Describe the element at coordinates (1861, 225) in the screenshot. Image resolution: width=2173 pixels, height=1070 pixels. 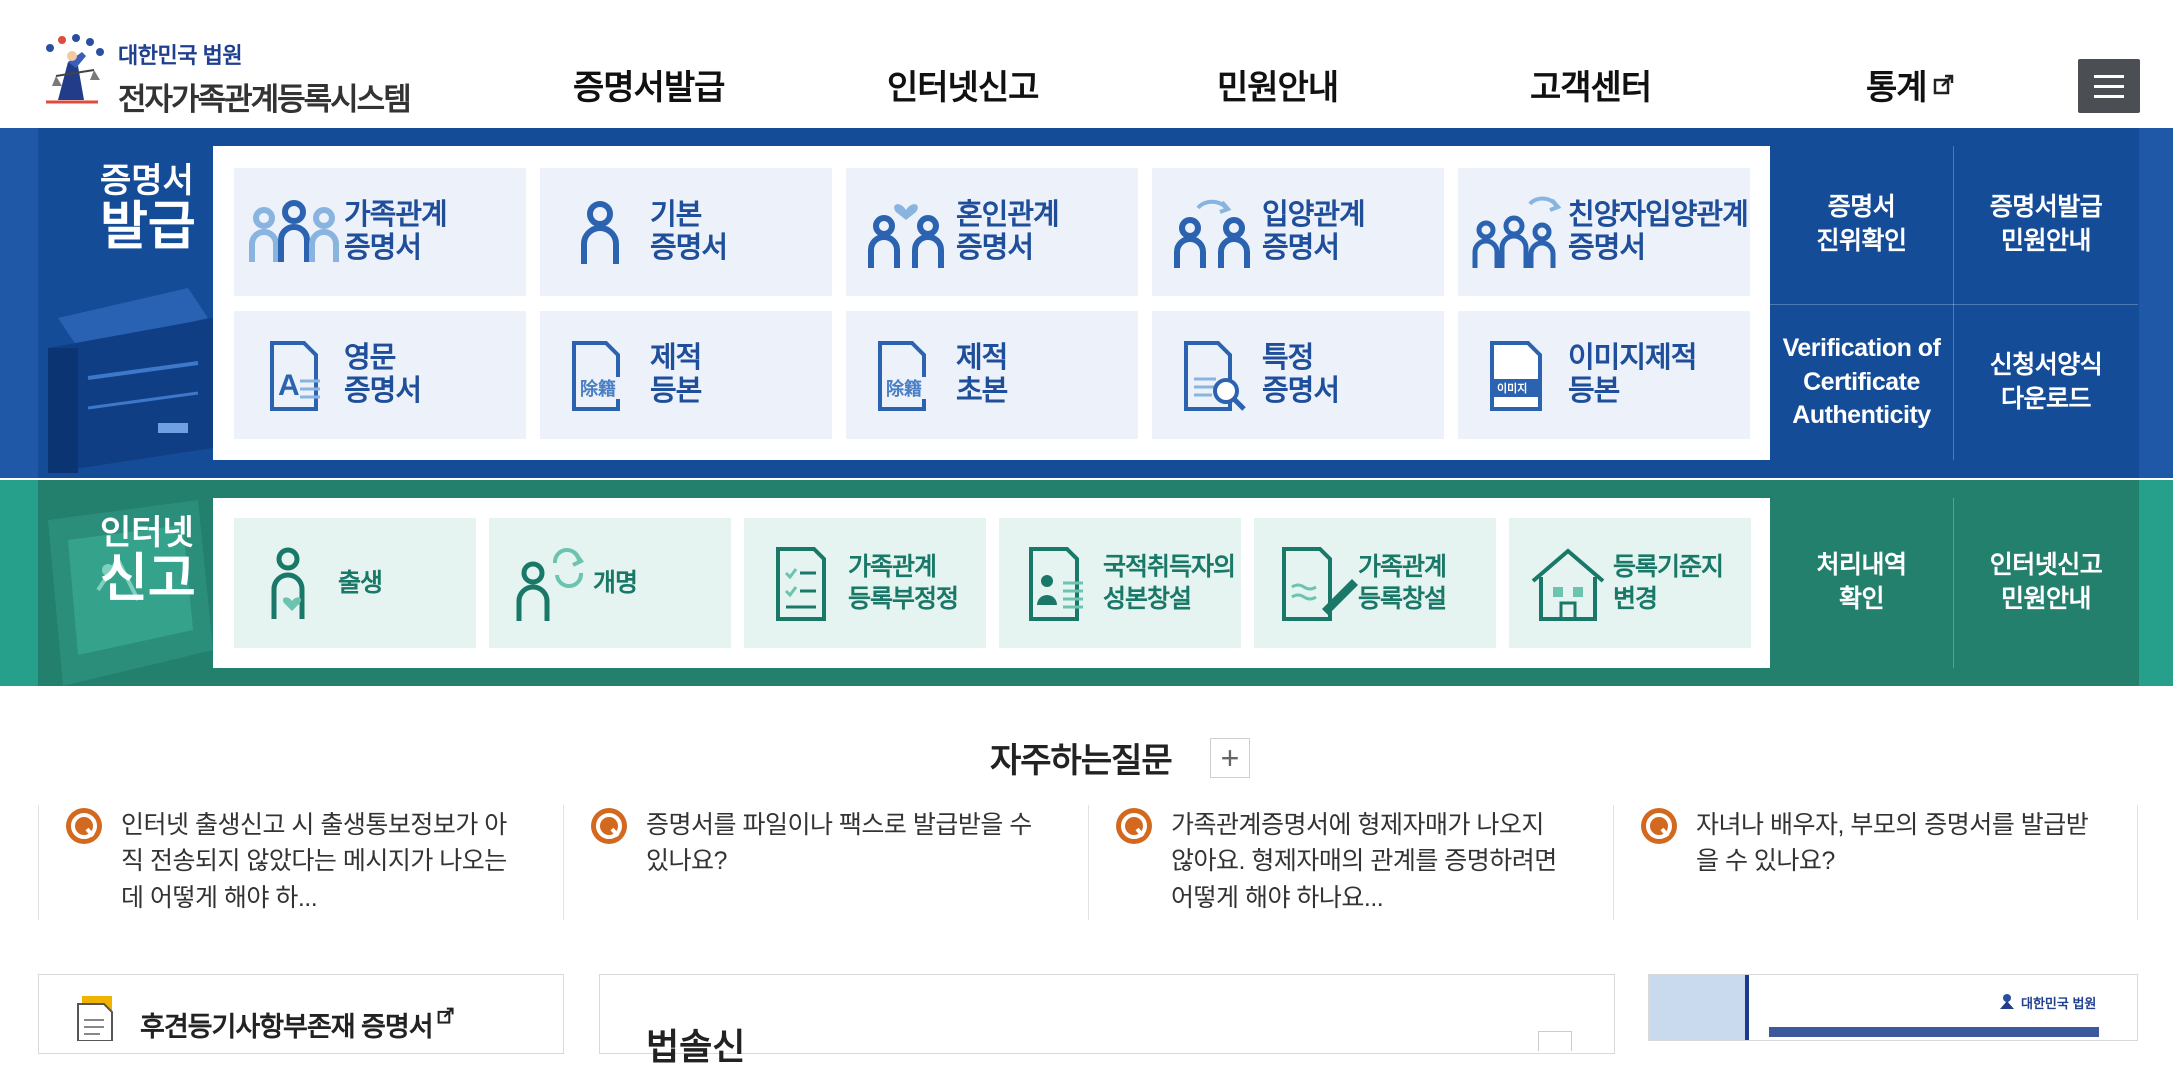
I see `cert-verify-link: 증명서 진위확인` at that location.